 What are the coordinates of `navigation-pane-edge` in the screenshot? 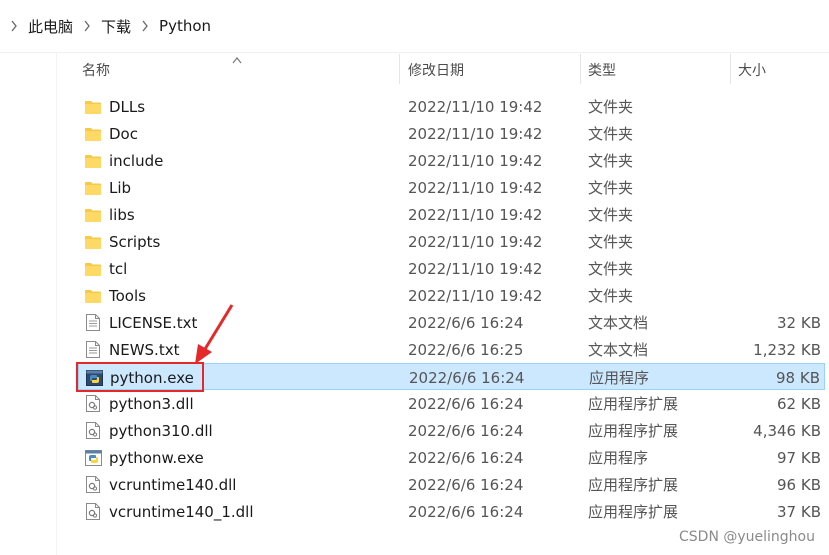 It's located at (56, 303).